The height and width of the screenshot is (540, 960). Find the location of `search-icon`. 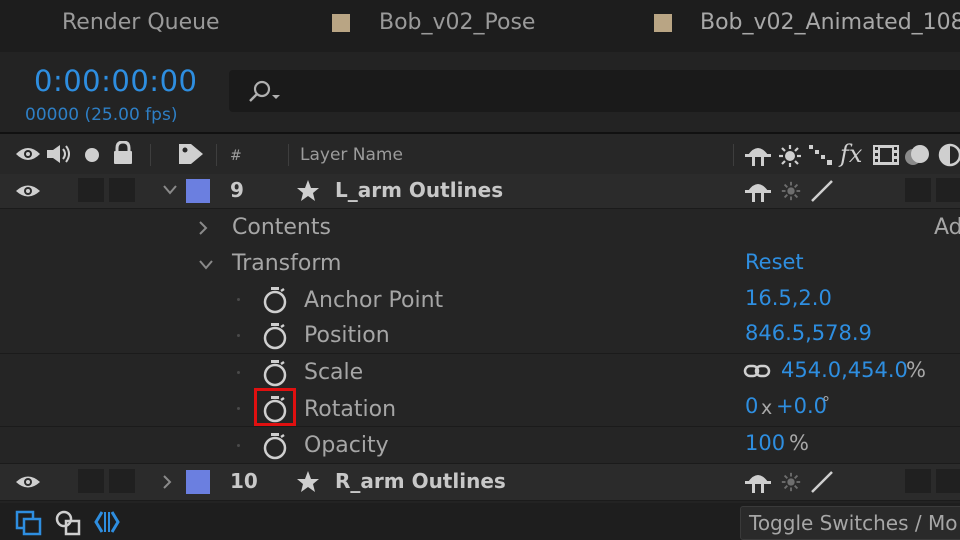

search-icon is located at coordinates (266, 92).